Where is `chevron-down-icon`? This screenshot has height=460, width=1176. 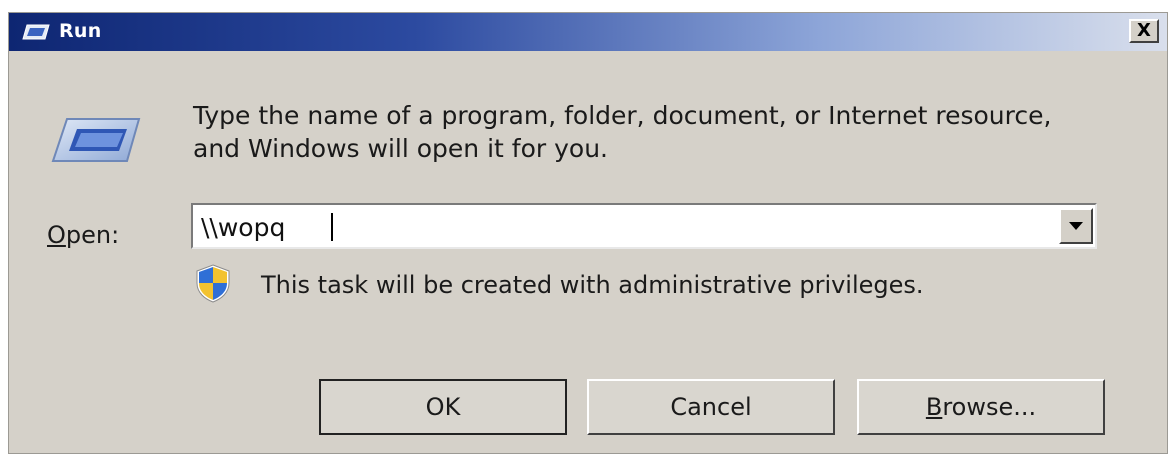 chevron-down-icon is located at coordinates (1076, 226).